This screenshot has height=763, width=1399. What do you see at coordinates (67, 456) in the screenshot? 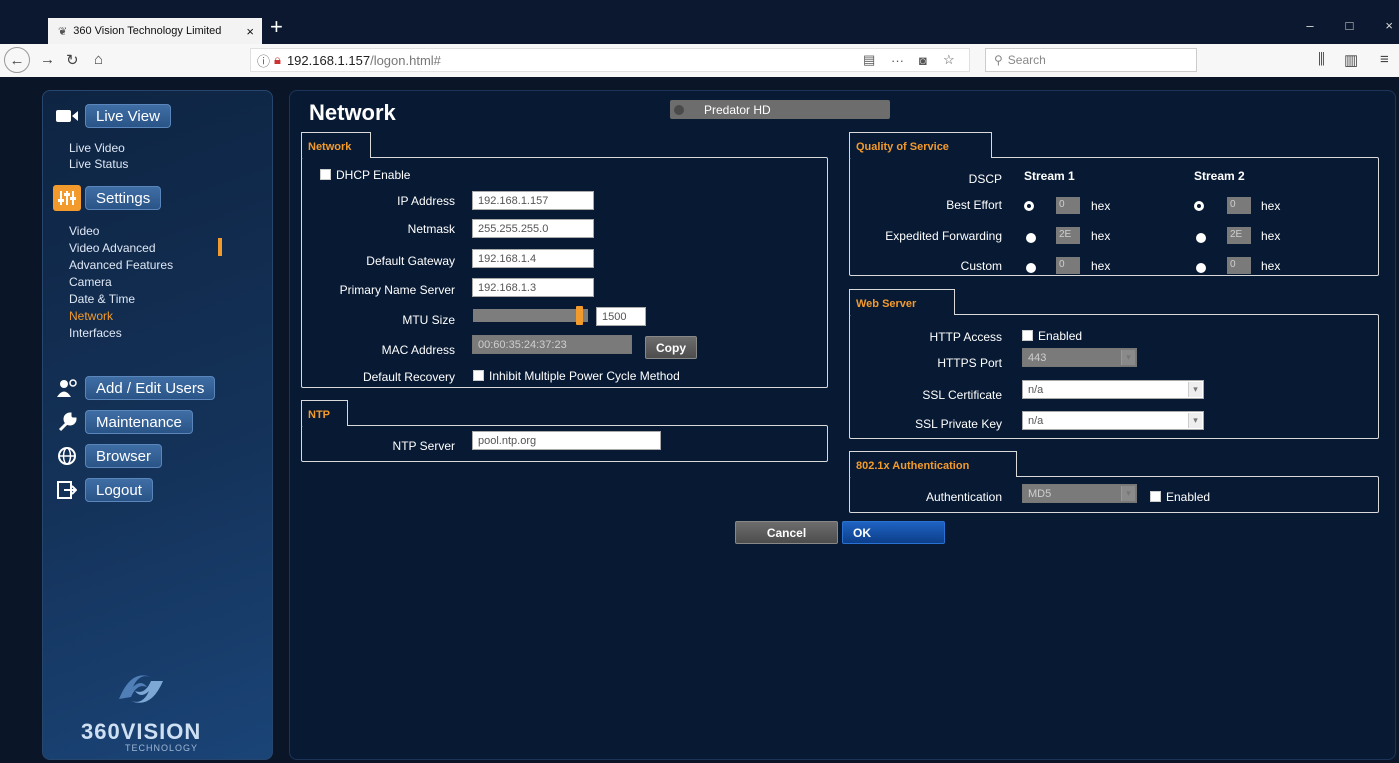
I see `globe-icon` at bounding box center [67, 456].